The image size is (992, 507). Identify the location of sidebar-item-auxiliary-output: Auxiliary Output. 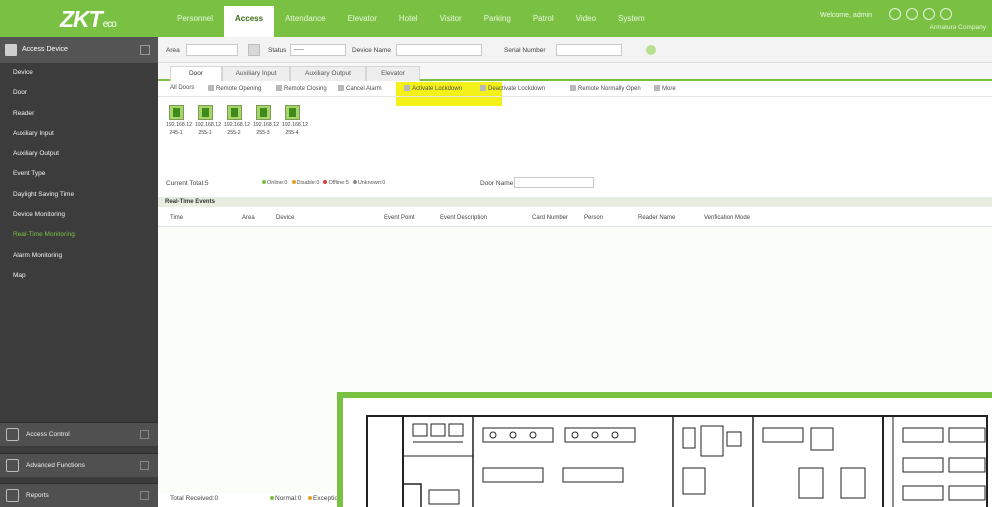
(79, 154).